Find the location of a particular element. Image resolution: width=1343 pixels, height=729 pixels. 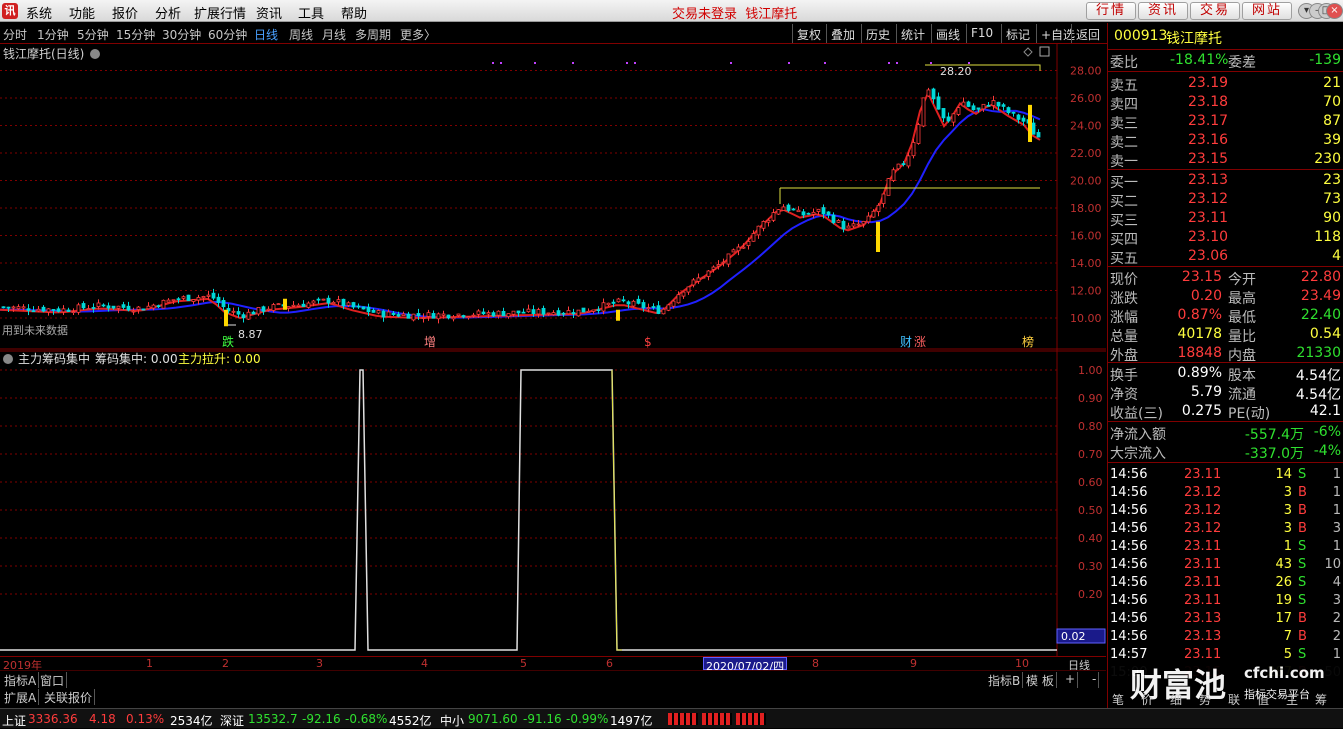

sh-change: 4.18 is located at coordinates (102, 719).